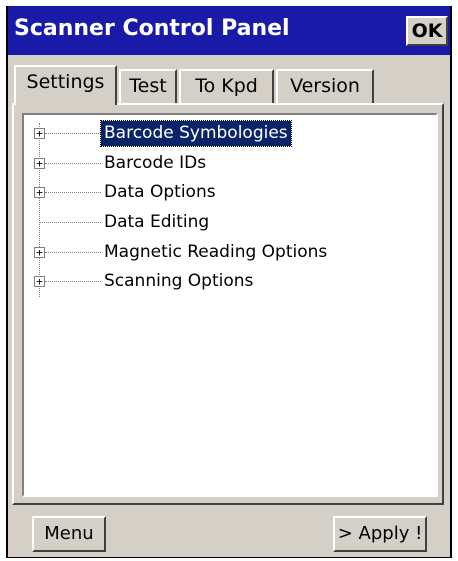 This screenshot has height=561, width=458. I want to click on menu-button: Menu, so click(69, 534).